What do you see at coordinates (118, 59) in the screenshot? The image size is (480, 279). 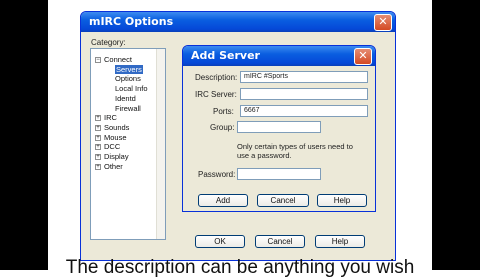 I see `tree-item-connect: Connect` at bounding box center [118, 59].